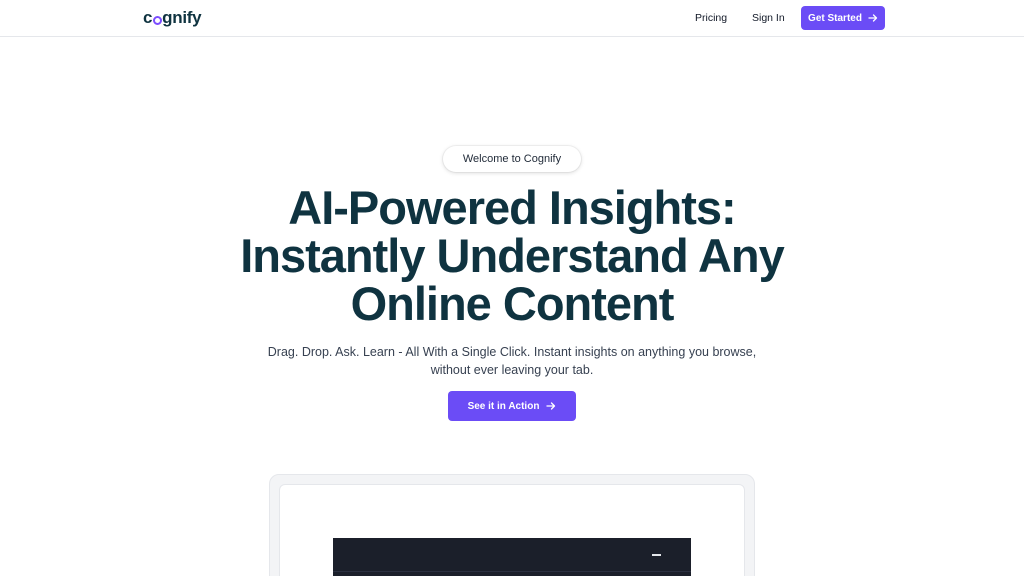 The width and height of the screenshot is (1024, 576). Describe the element at coordinates (512, 370) in the screenshot. I see `hero-subtitle-line-2: without ever leaving your tab.` at that location.